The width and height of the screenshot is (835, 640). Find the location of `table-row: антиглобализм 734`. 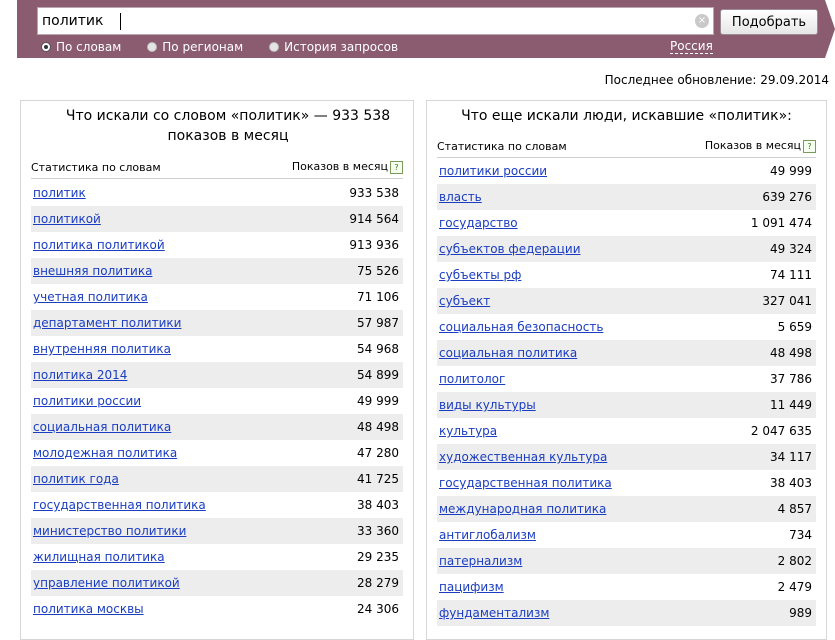

table-row: антиглобализм 734 is located at coordinates (626, 535).